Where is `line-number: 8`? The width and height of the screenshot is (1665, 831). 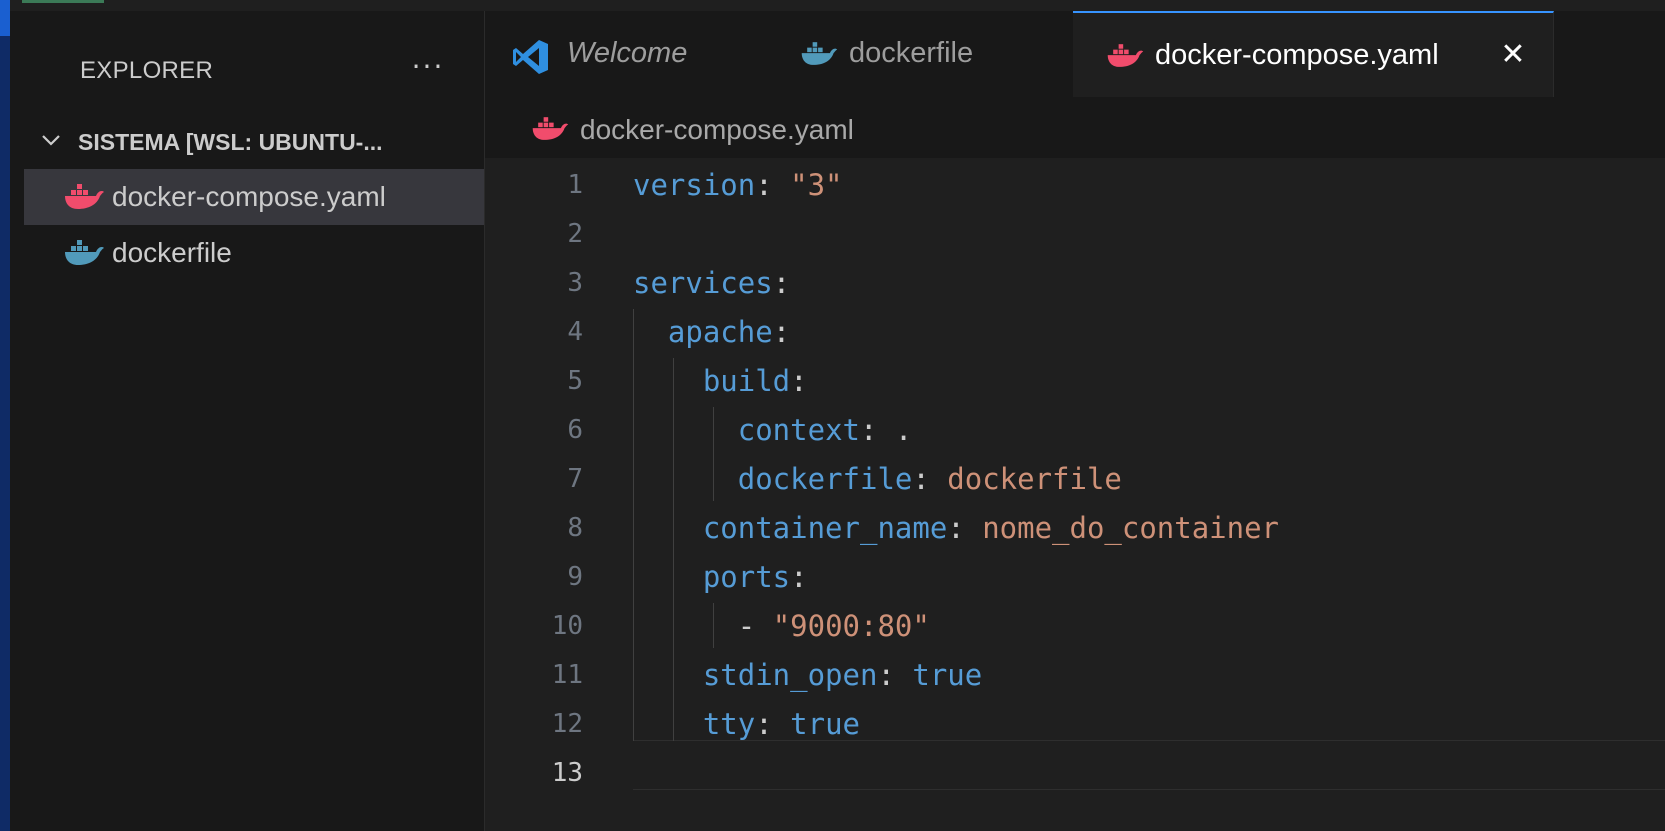 line-number: 8 is located at coordinates (575, 528).